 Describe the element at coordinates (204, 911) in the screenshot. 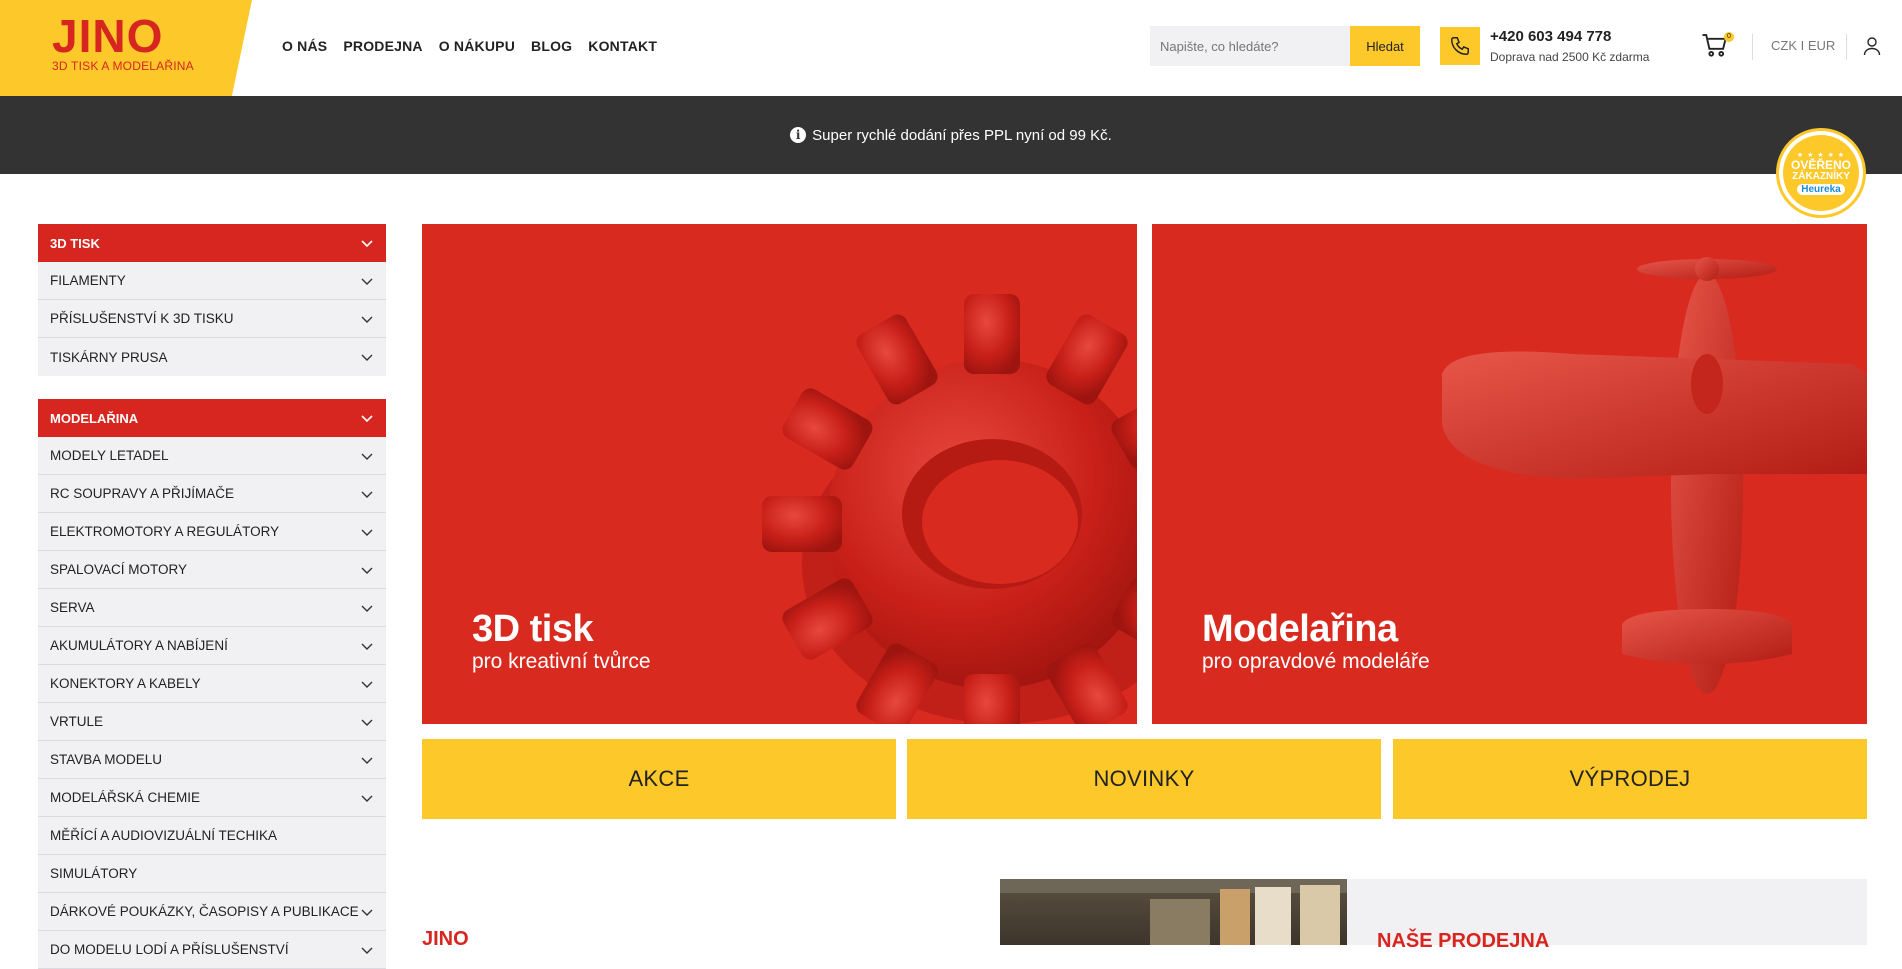

I see `sidebar-item-label: DÁRKOVÉ POUKÁZKY, ČASOPISY A PUBLIKACE` at that location.